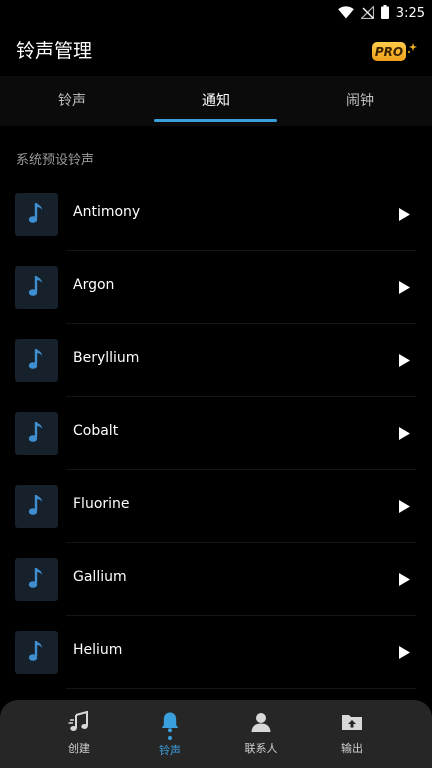  I want to click on list-item: Beryllium, so click(216, 360).